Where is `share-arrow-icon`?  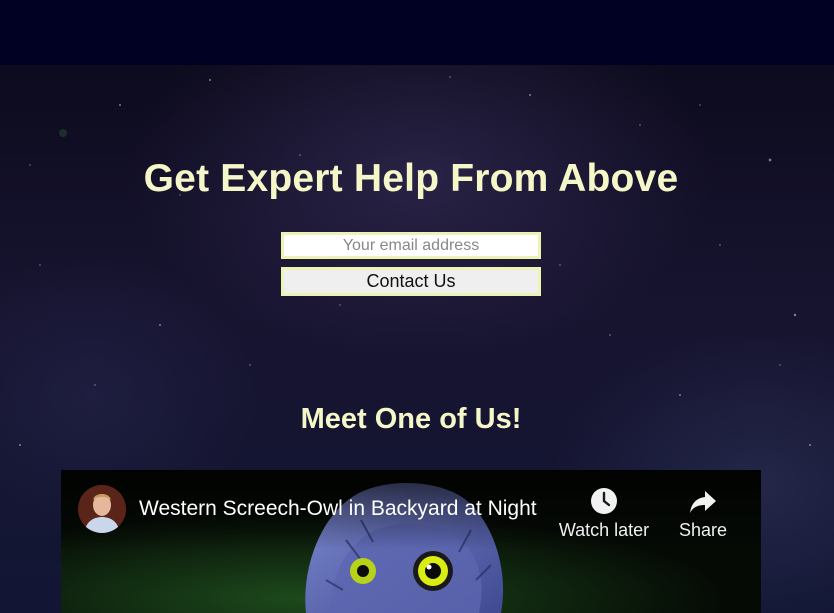 share-arrow-icon is located at coordinates (703, 502).